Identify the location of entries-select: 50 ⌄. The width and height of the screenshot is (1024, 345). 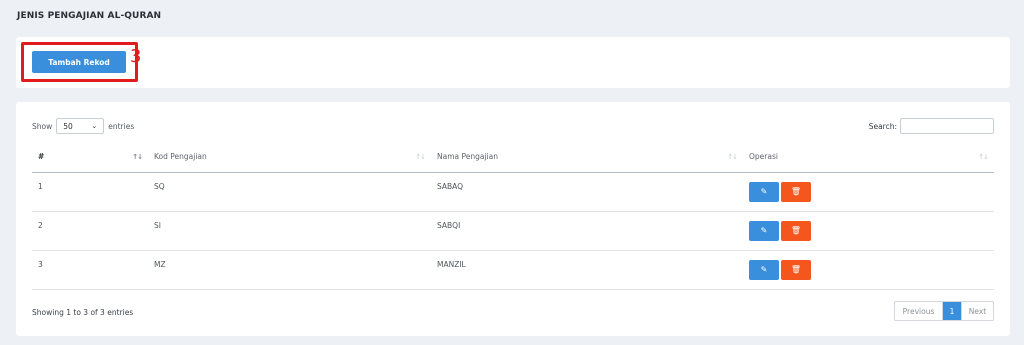
(80, 126).